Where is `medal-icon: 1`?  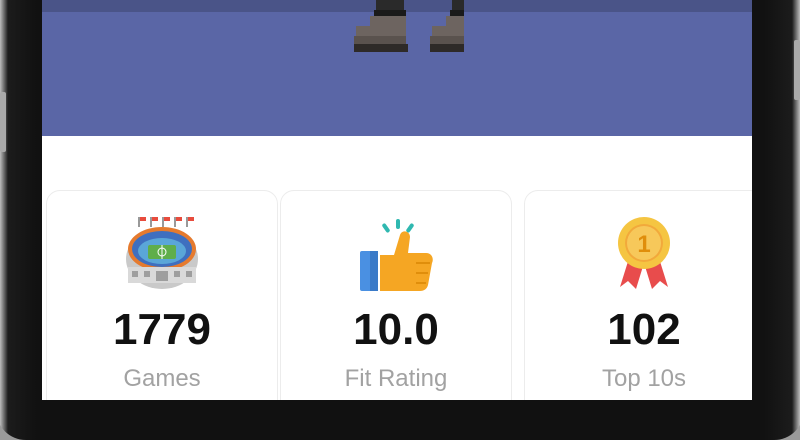
medal-icon: 1 is located at coordinates (644, 253).